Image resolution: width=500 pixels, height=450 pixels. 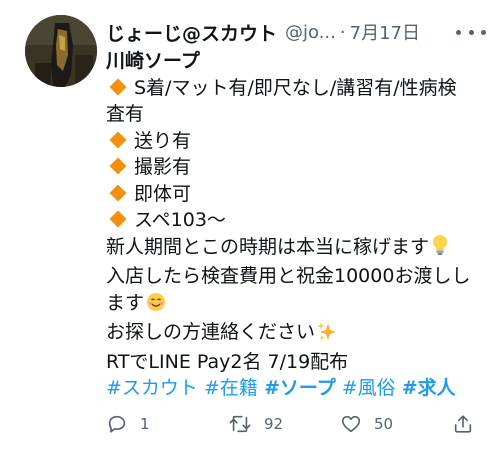 I want to click on share-button, so click(x=463, y=424).